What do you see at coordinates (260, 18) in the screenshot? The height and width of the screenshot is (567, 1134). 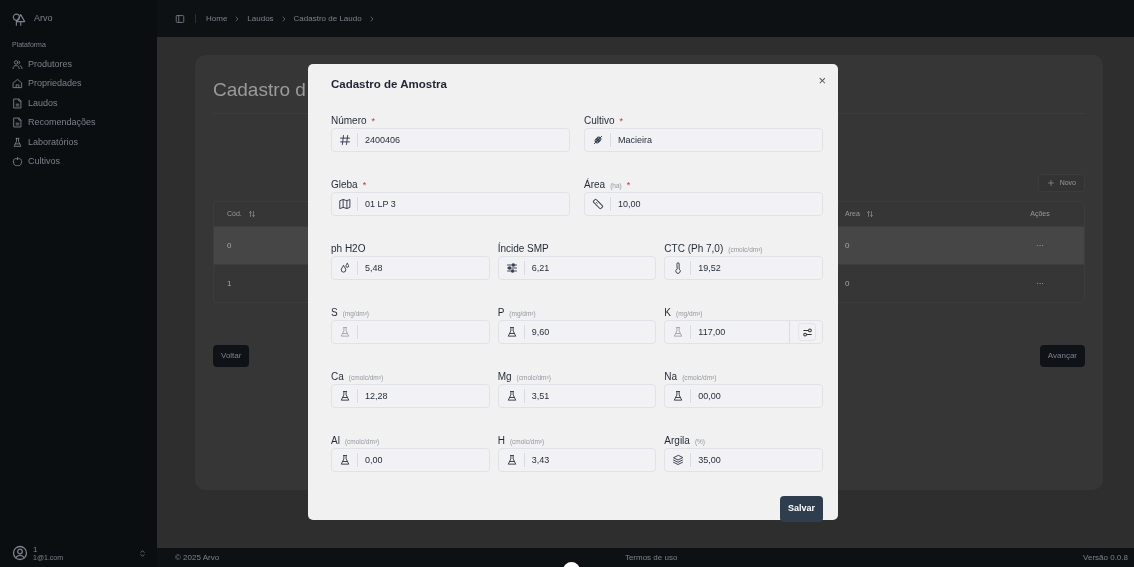 I see `breadcrumb-link: Laudos` at bounding box center [260, 18].